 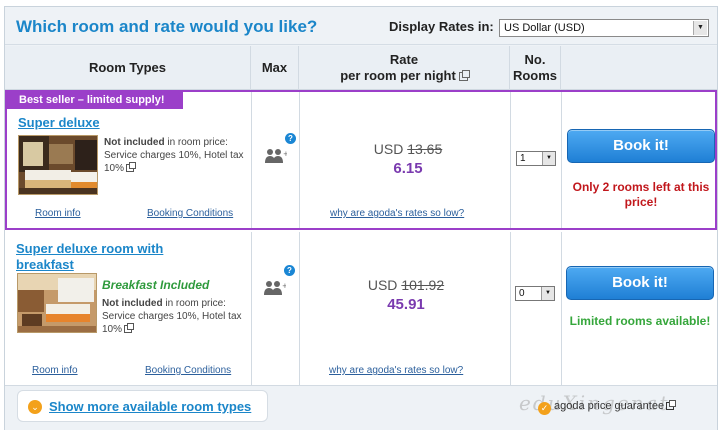 What do you see at coordinates (406, 285) in the screenshot?
I see `original-price: USD 101.92` at bounding box center [406, 285].